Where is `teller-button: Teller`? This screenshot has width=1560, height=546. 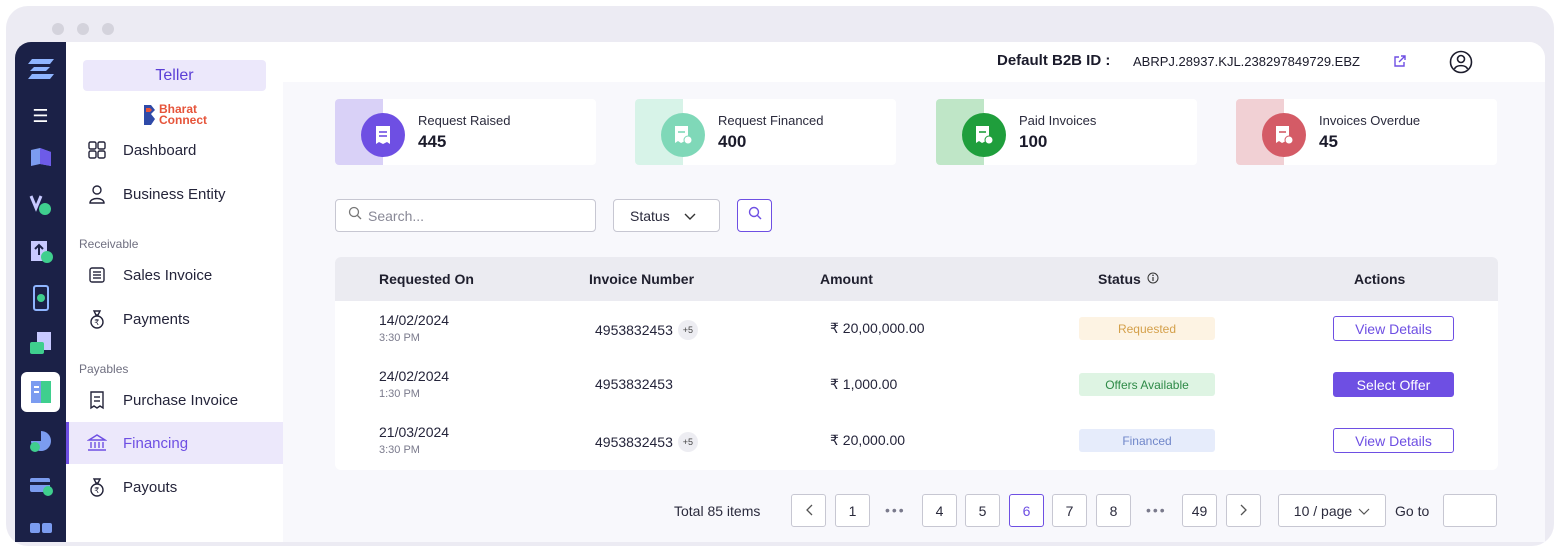 teller-button: Teller is located at coordinates (174, 75).